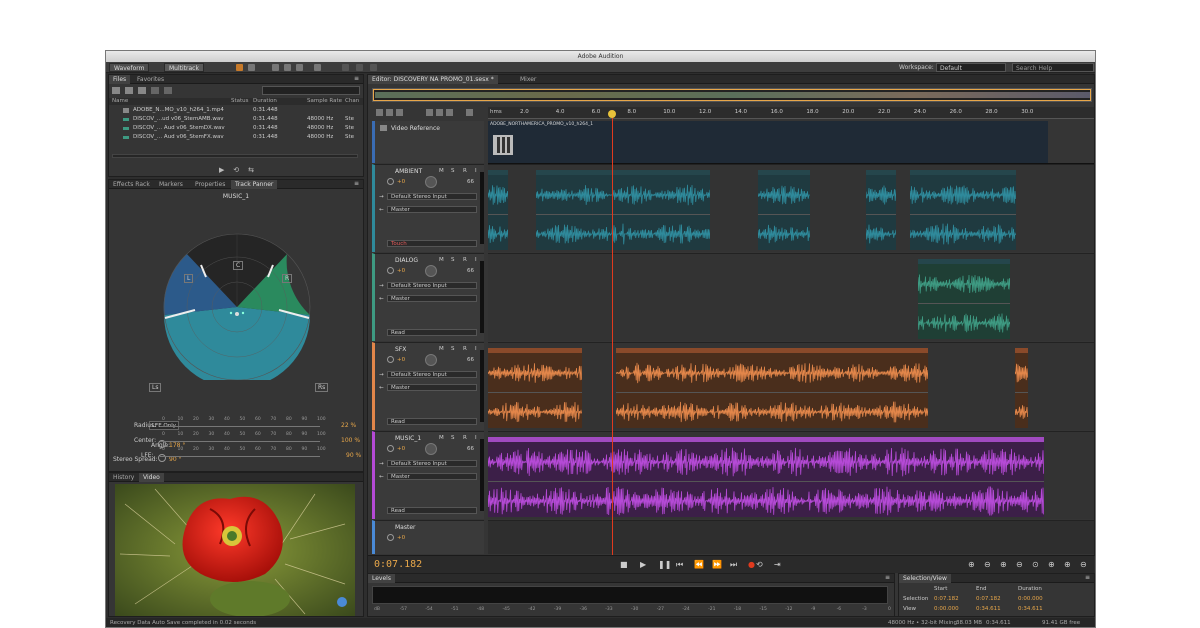 This screenshot has height=628, width=1200. I want to click on col-sample-rate: Sample Rate, so click(324, 101).